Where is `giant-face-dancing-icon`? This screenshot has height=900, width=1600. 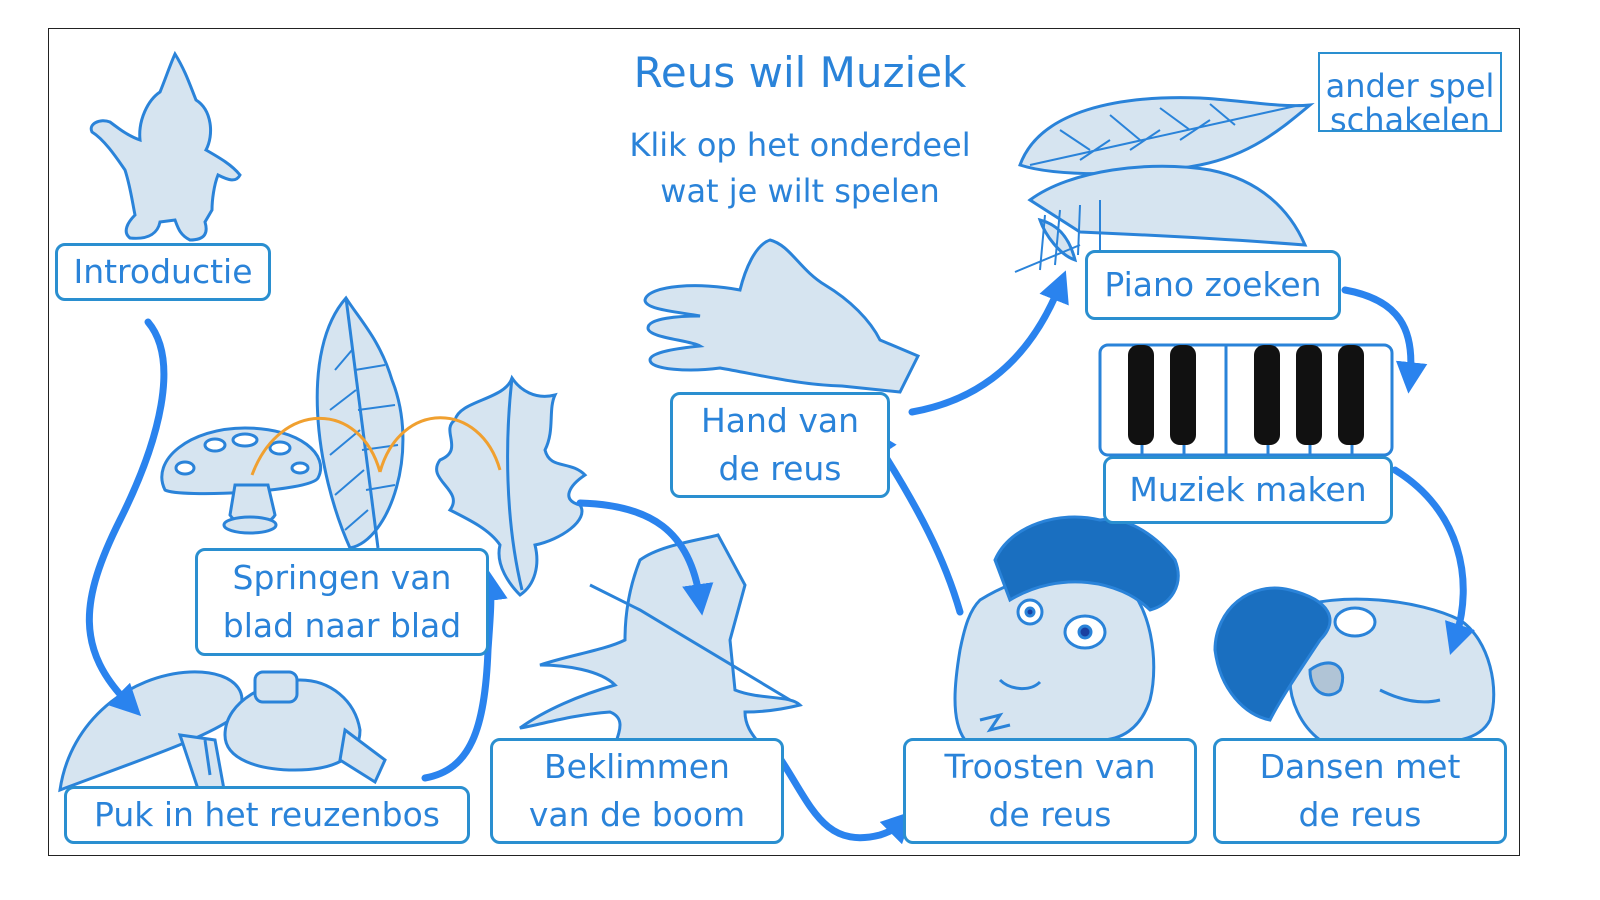 giant-face-dancing-icon is located at coordinates (1354, 665).